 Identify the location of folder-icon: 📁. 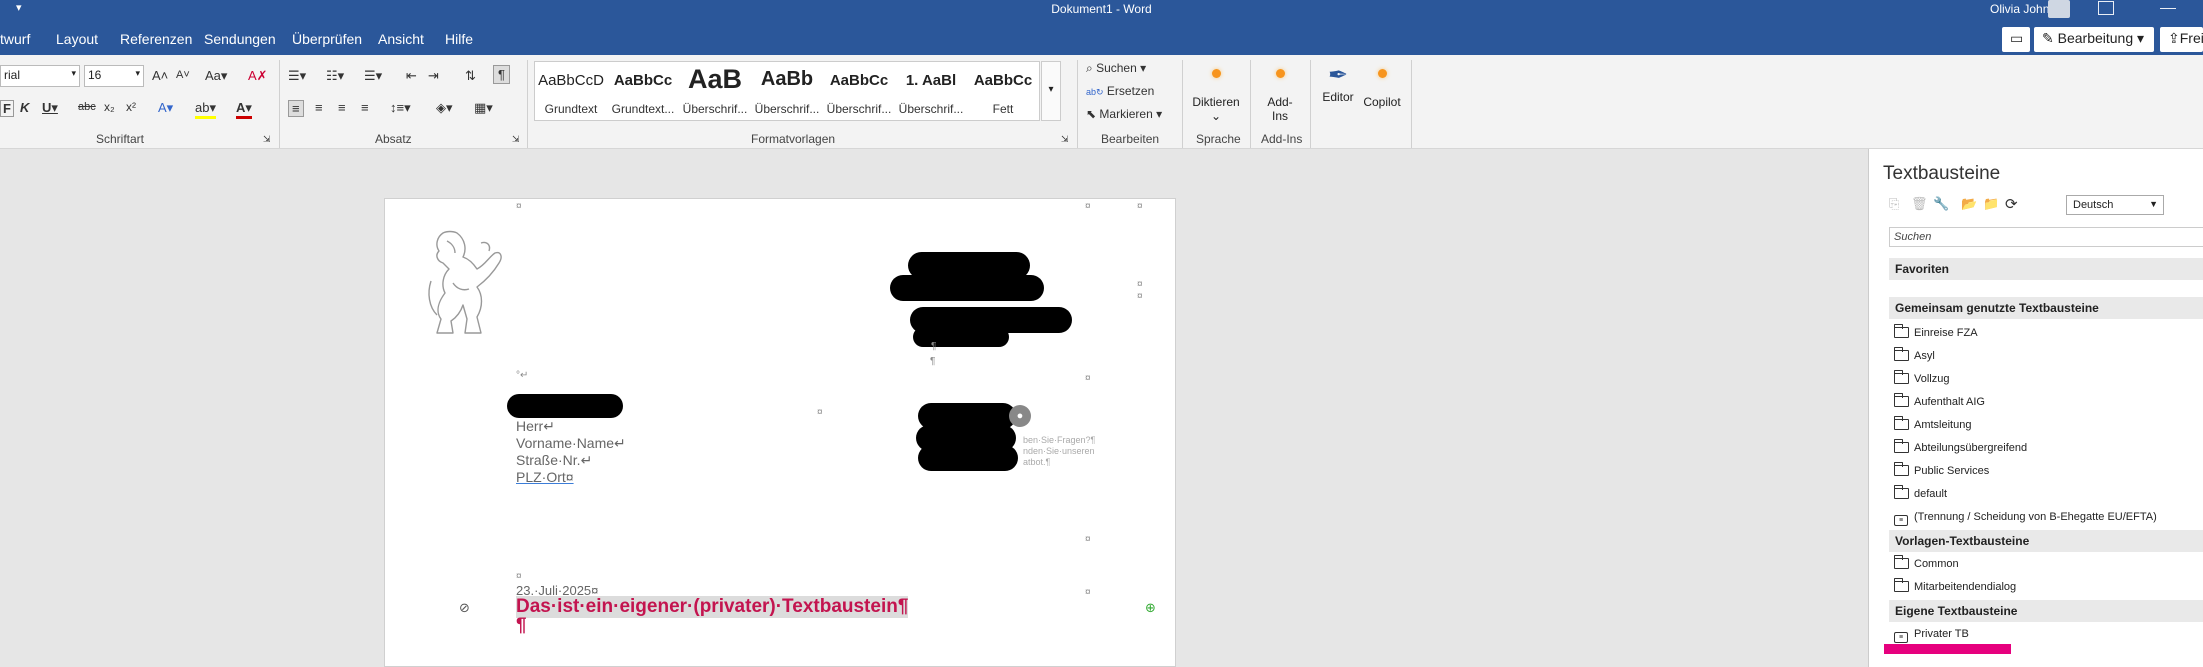
(1991, 204).